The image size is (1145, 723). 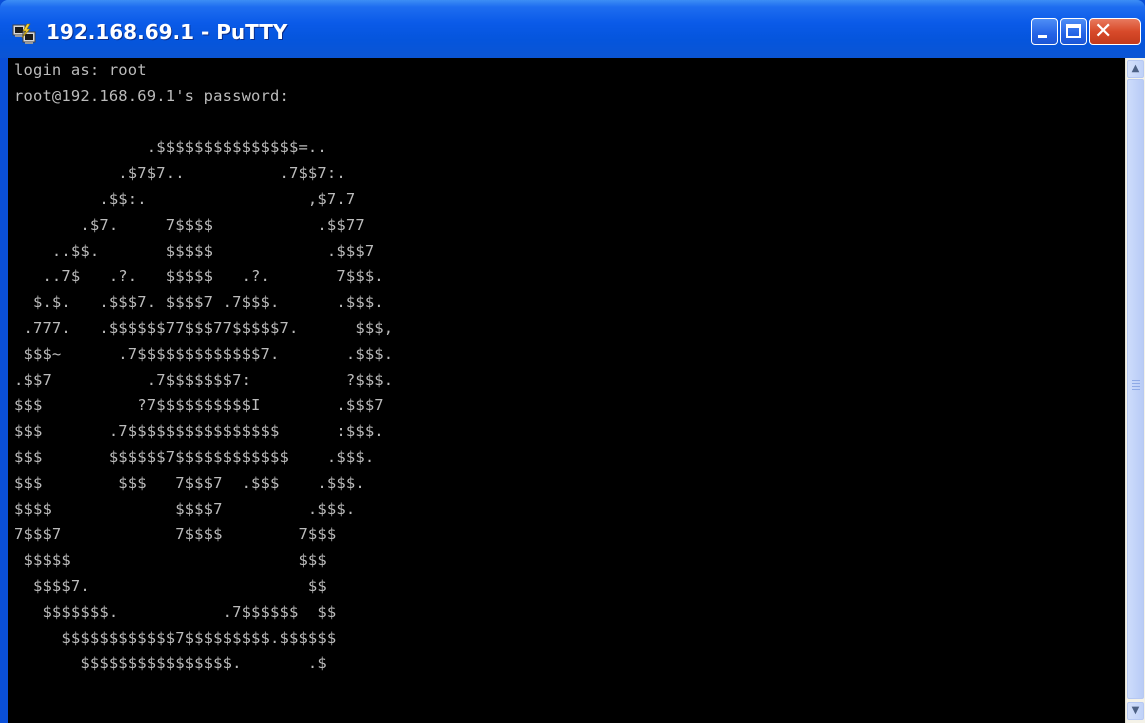 What do you see at coordinates (189, 482) in the screenshot?
I see `terminal-line: $$$ $$$ 7$$$7 .$$$ .$$$.` at bounding box center [189, 482].